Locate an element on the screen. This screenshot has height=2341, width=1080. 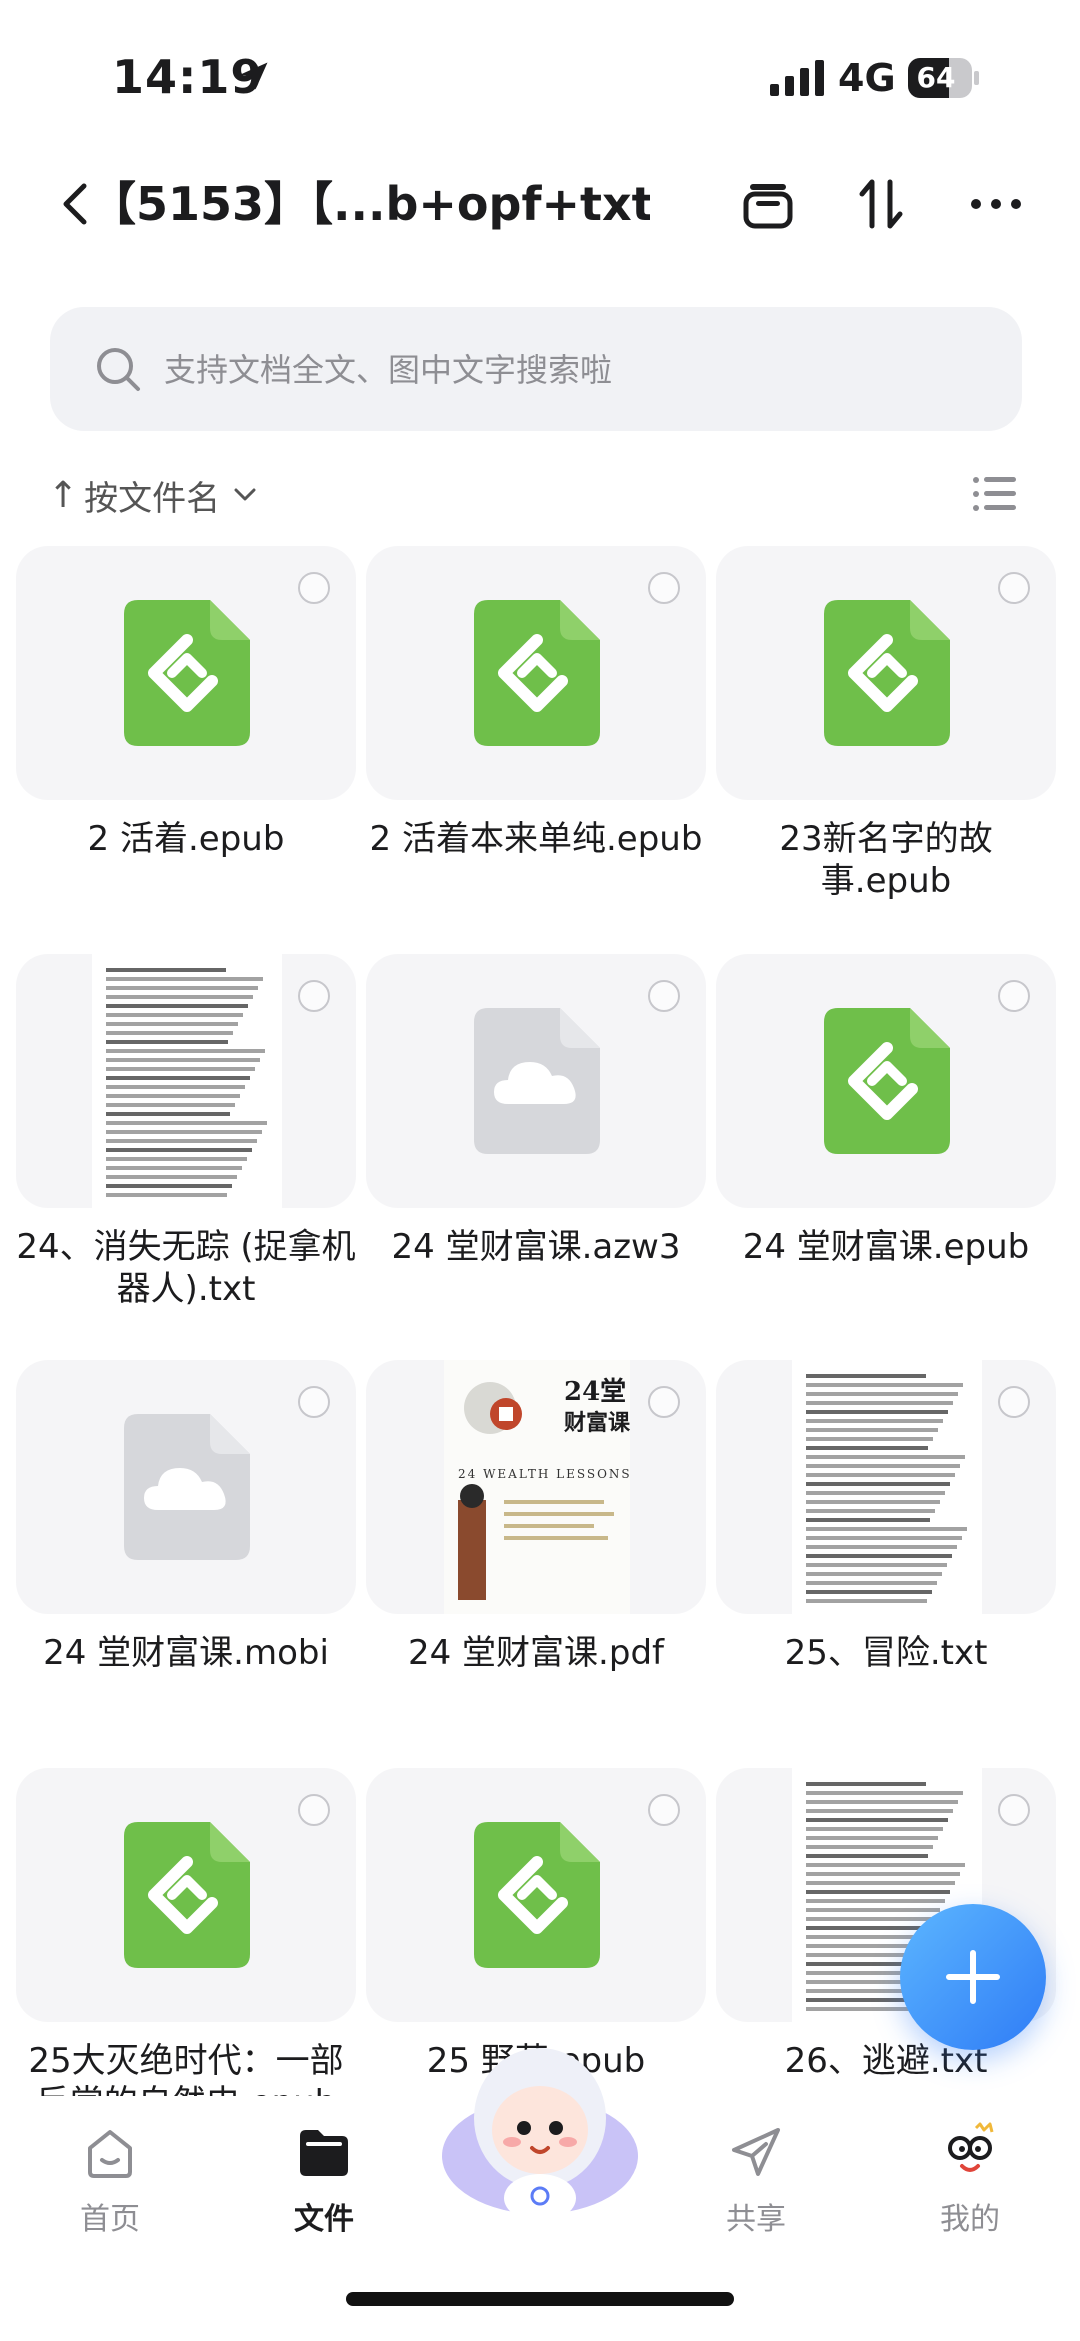
svg-text: 财富课 is located at coordinates (597, 1423).